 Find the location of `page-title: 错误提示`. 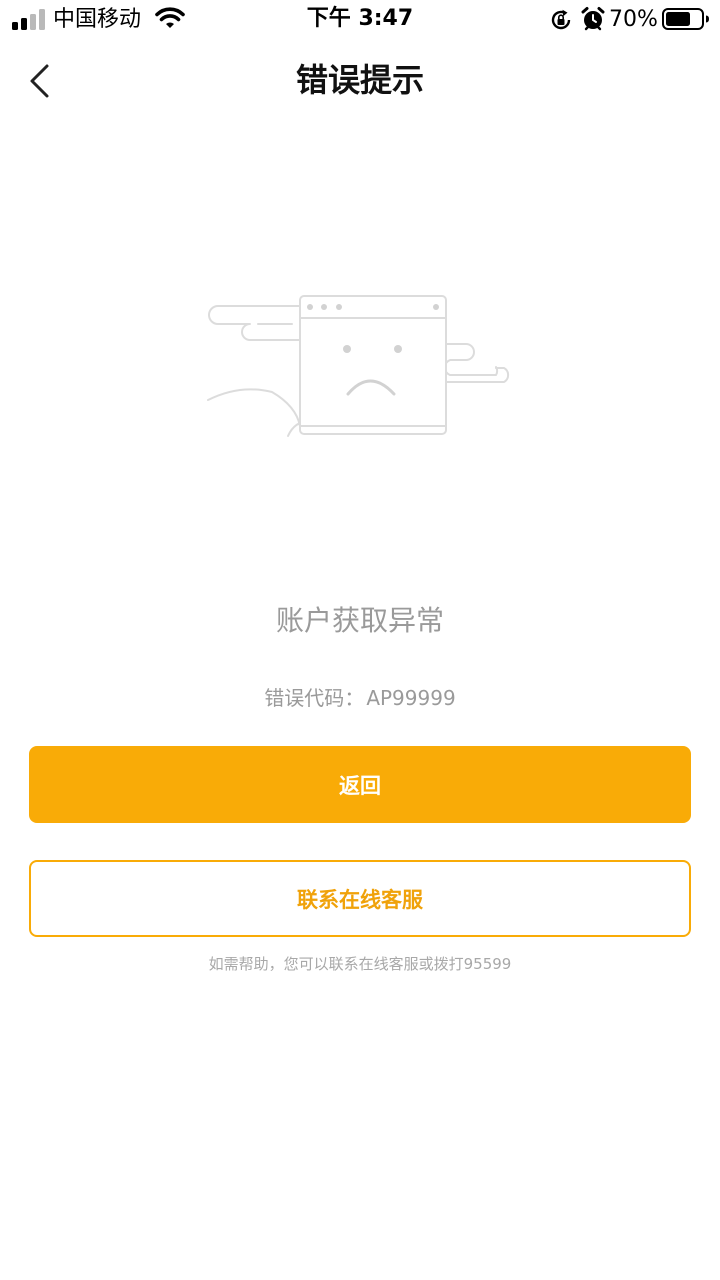

page-title: 错误提示 is located at coordinates (359, 80).